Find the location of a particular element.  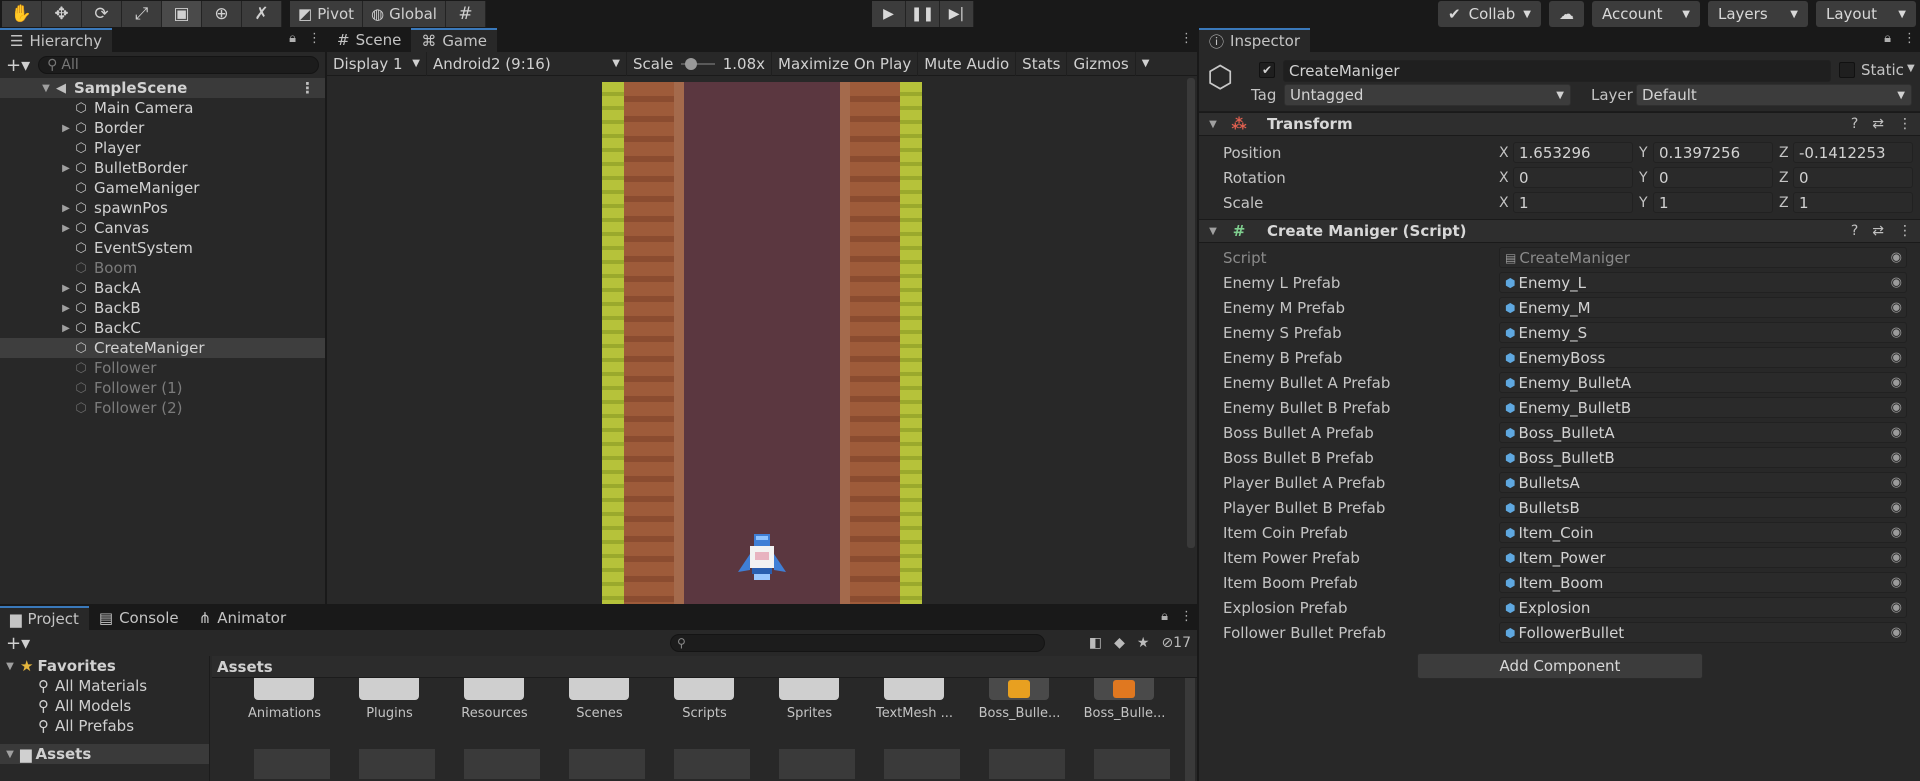

position-x-field: 1.653296 is located at coordinates (1573, 152).